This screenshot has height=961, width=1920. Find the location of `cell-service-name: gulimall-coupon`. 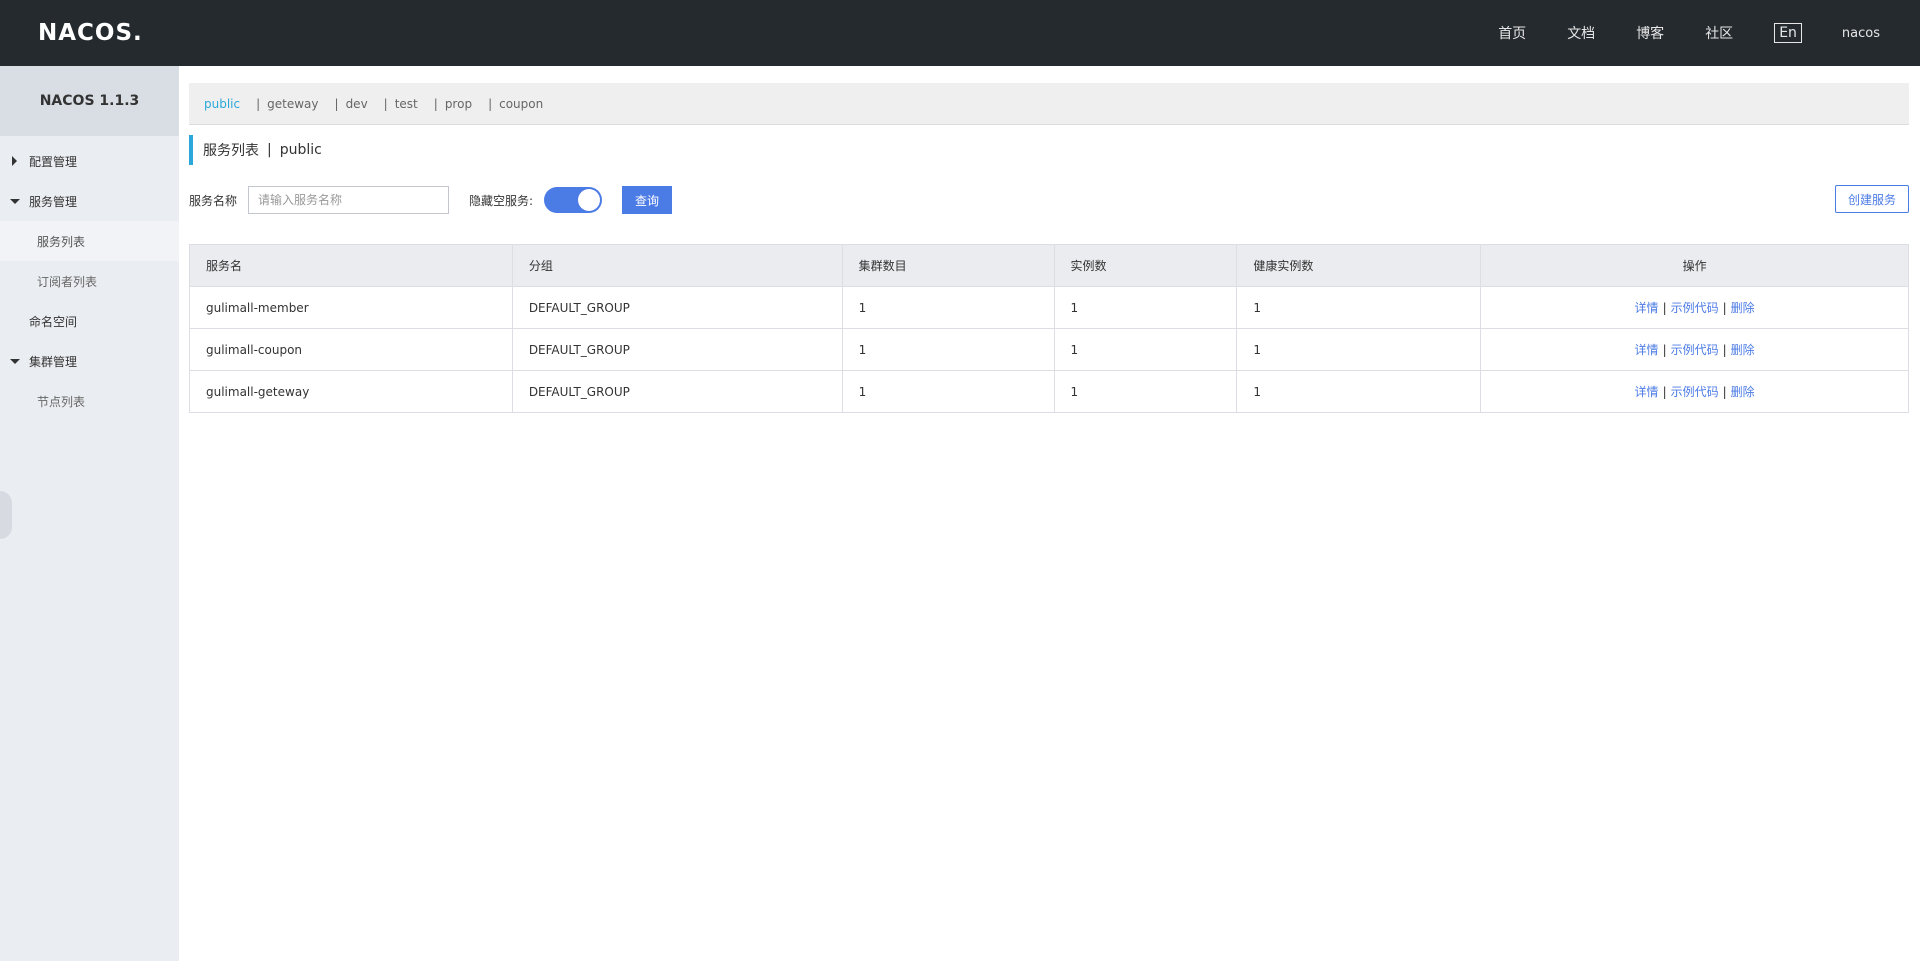

cell-service-name: gulimall-coupon is located at coordinates (351, 349).